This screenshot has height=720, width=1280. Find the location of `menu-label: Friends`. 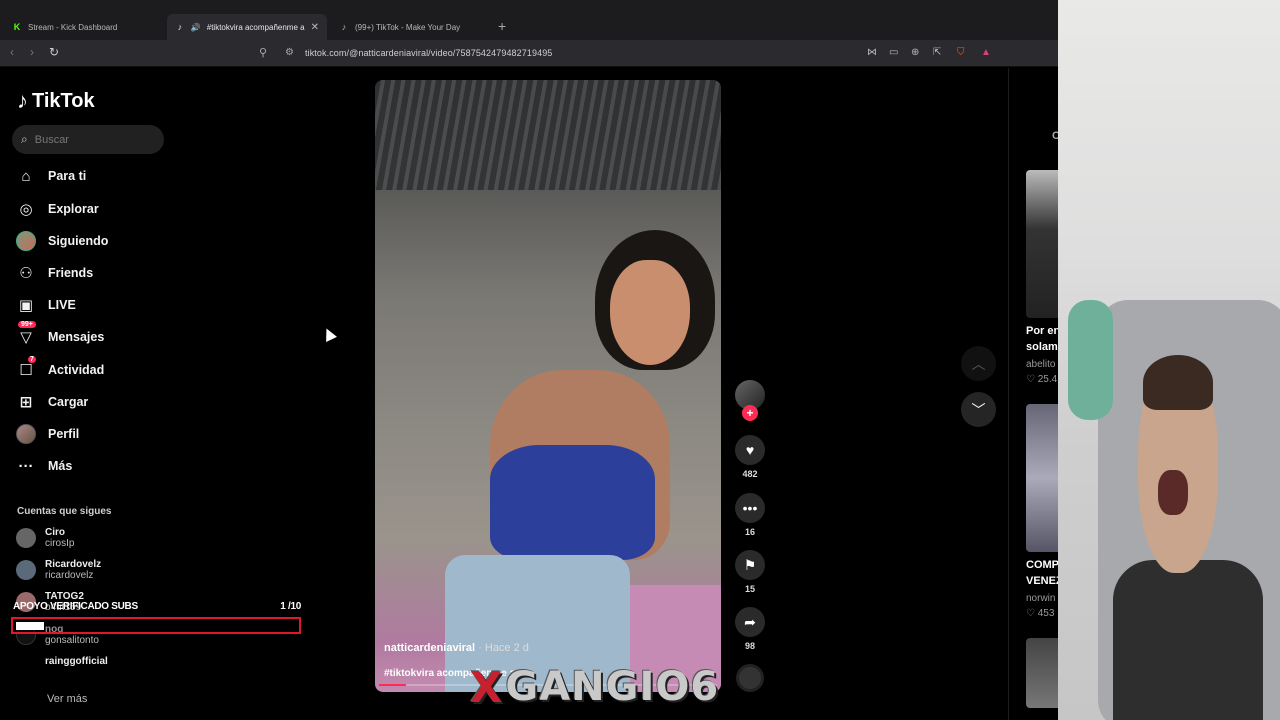

menu-label: Friends is located at coordinates (71, 273).